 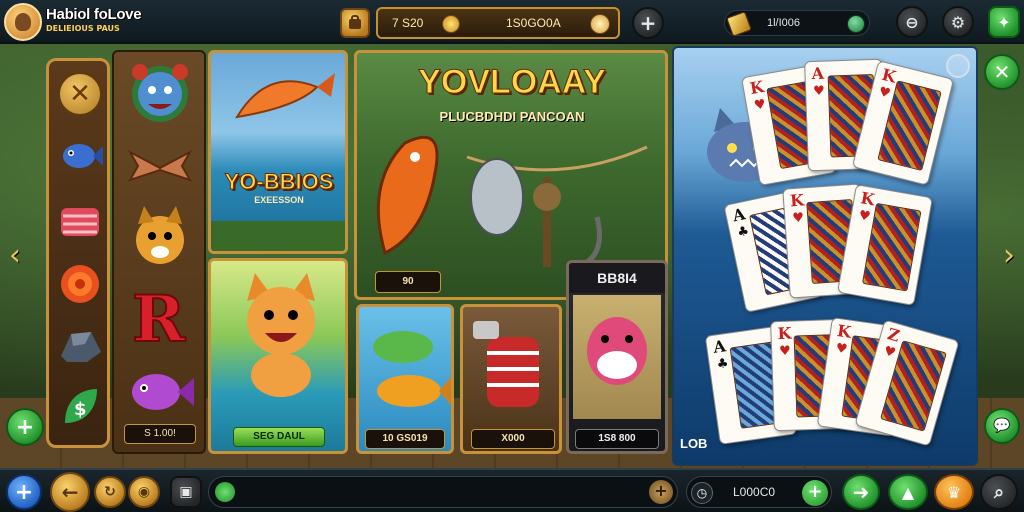 What do you see at coordinates (443, 492) in the screenshot?
I see `chat-input: +` at bounding box center [443, 492].